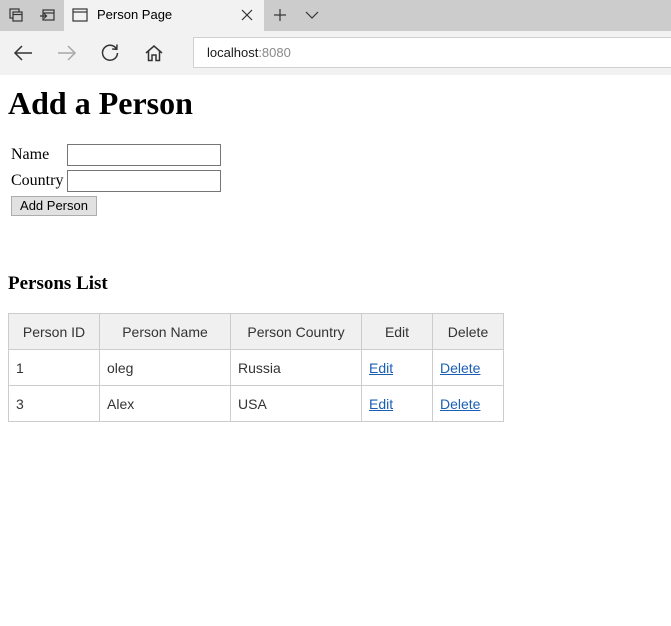 This screenshot has width=671, height=626. I want to click on column-header-person-country: Person Country, so click(296, 331).